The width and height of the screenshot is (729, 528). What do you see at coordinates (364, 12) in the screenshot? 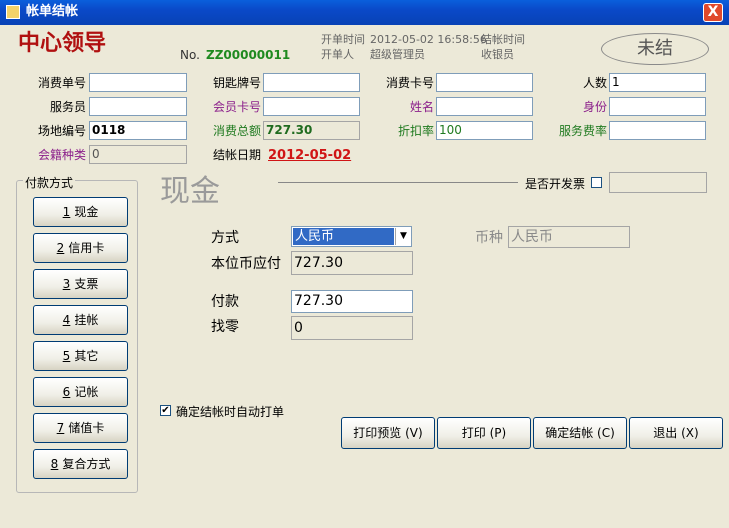
I see `title-bar` at bounding box center [364, 12].